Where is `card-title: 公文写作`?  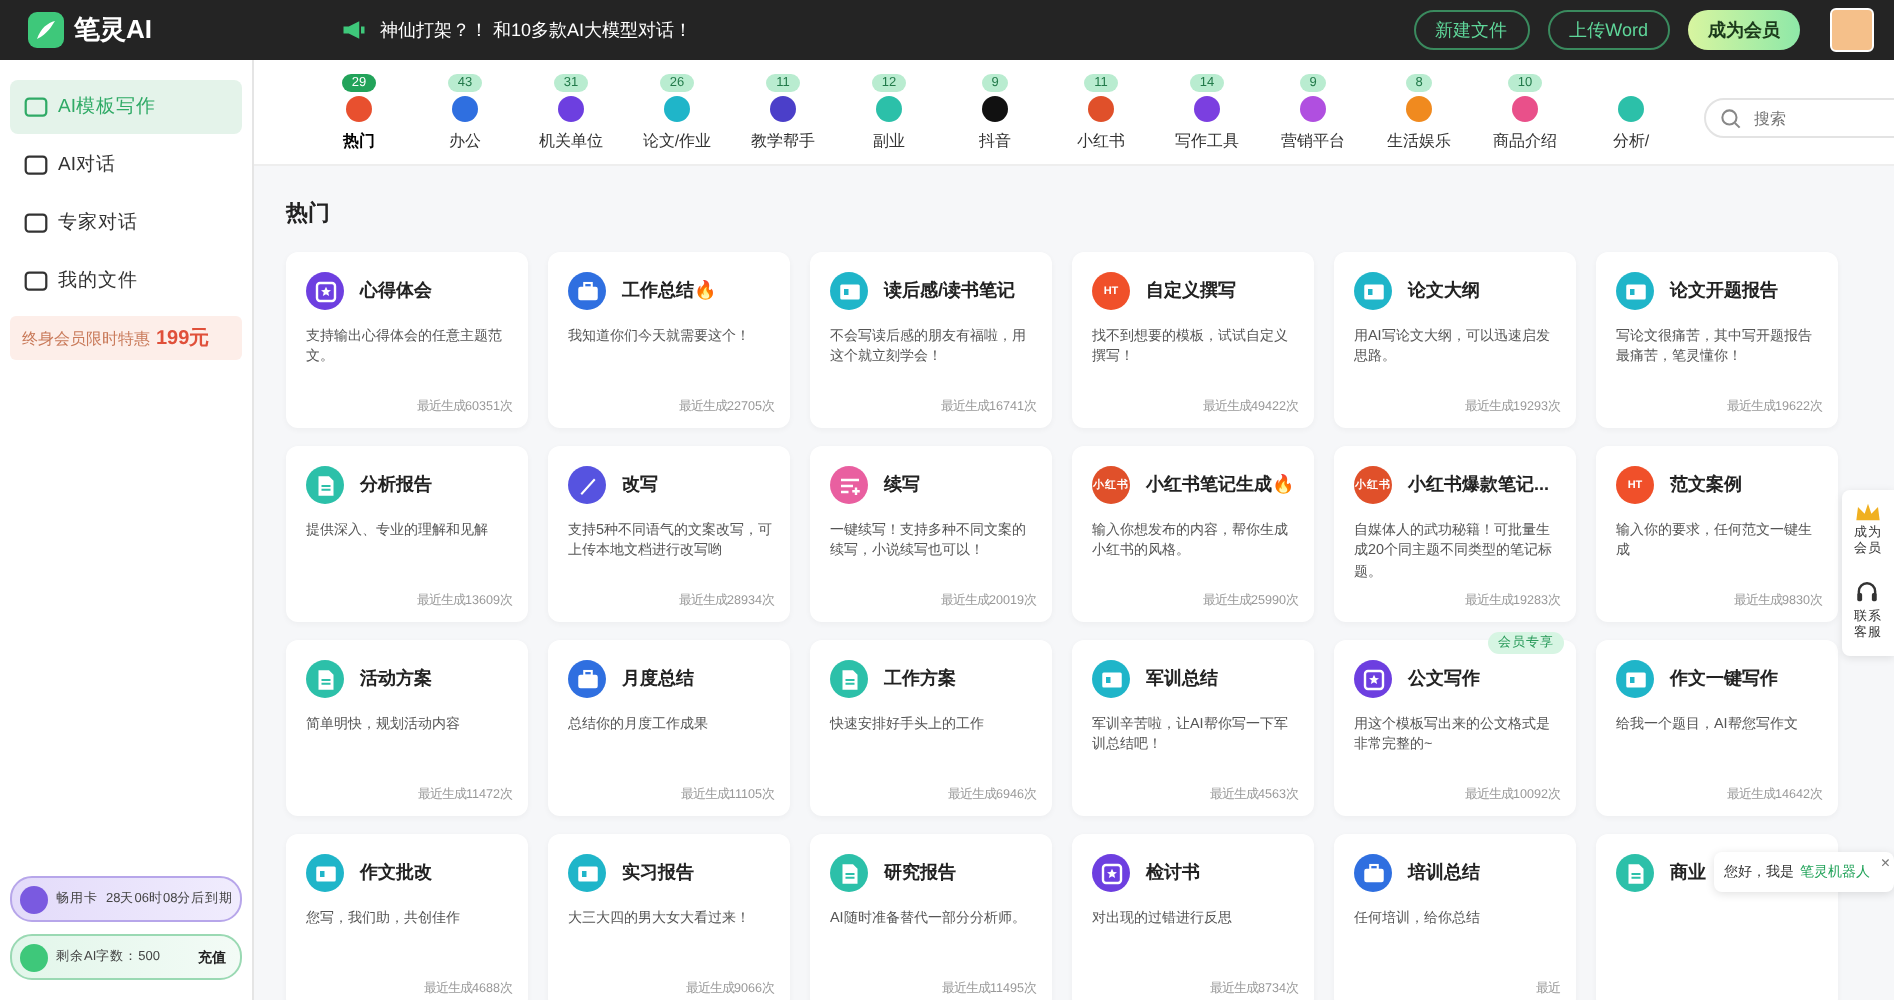 card-title: 公文写作 is located at coordinates (1444, 679).